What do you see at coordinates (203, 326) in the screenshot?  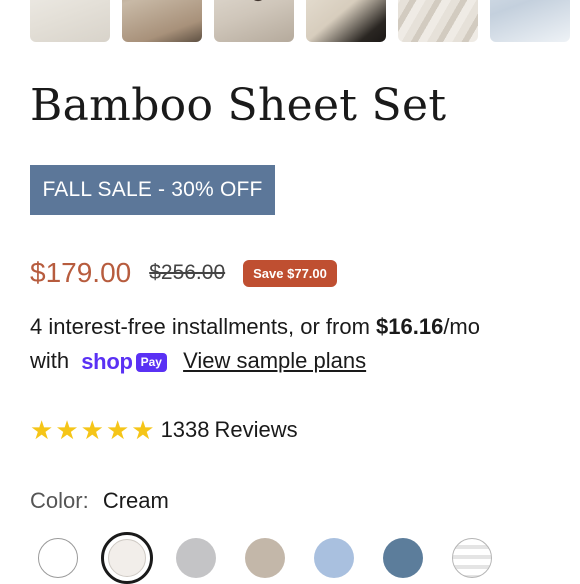 I see `installments-prefix: 4 interest-free installments, or from` at bounding box center [203, 326].